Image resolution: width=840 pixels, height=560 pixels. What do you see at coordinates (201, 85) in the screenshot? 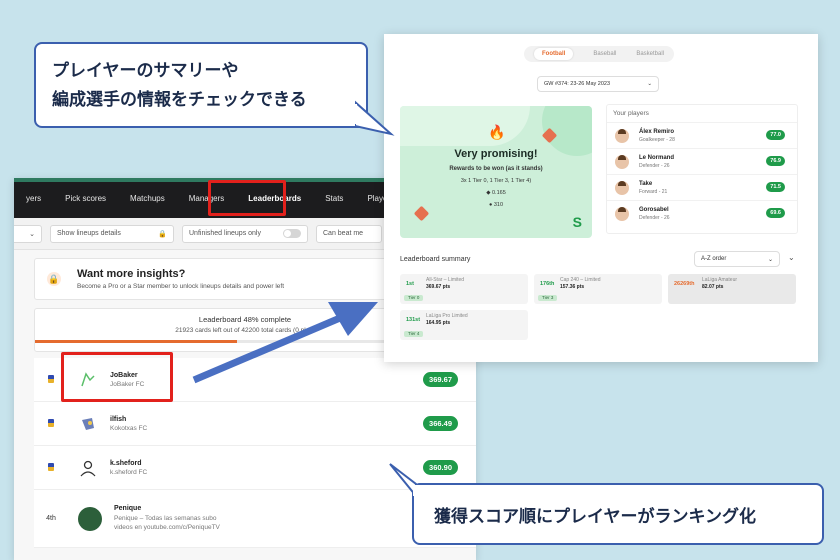
I see `callout-summary: プレイヤーのサマリーや 編成選手の情報をチェックできる` at bounding box center [201, 85].